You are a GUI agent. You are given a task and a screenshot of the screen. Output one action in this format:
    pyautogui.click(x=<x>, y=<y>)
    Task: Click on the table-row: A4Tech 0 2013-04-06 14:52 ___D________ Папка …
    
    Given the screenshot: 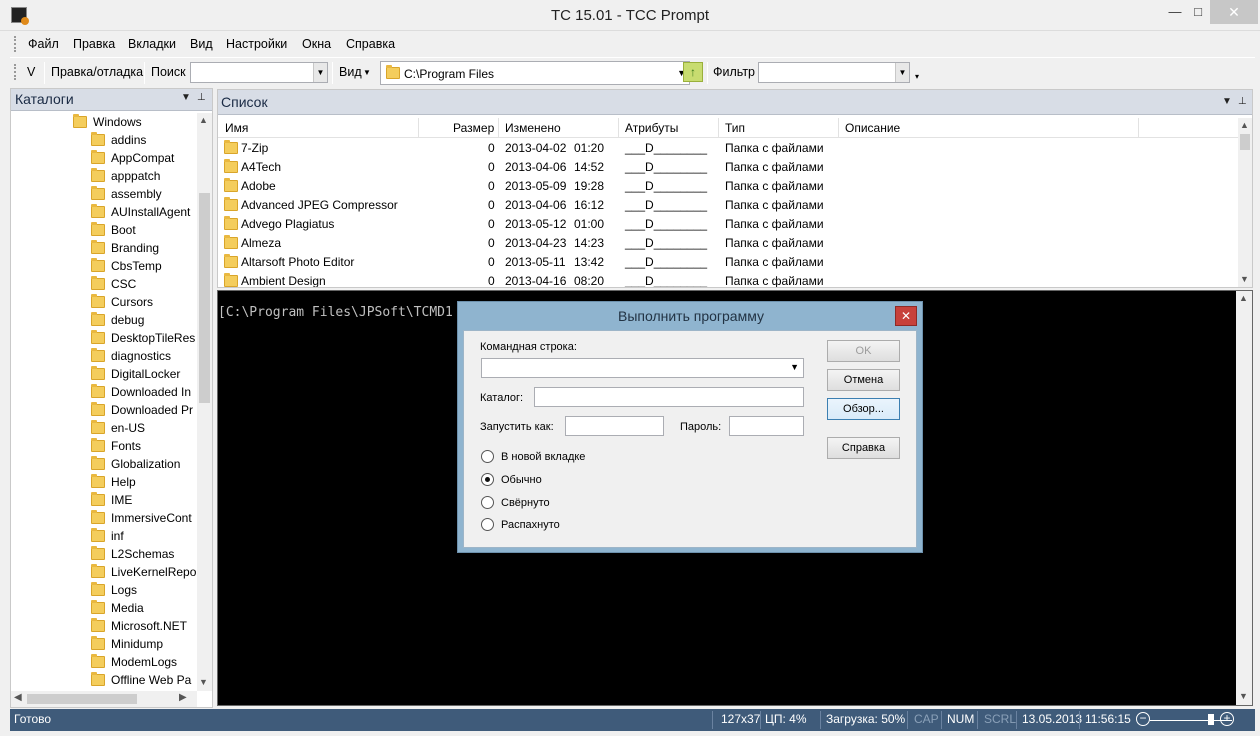 What is the action you would take?
    pyautogui.click(x=728, y=167)
    